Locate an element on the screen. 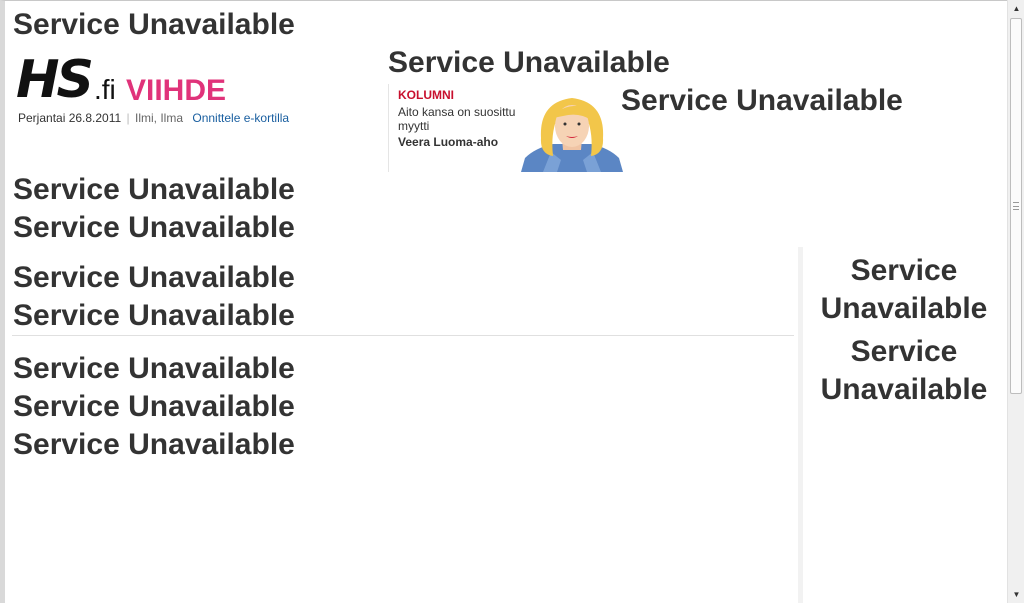 The height and width of the screenshot is (603, 1024). hs-viihde-logo: HS .fi VIIHDE is located at coordinates (126, 82).